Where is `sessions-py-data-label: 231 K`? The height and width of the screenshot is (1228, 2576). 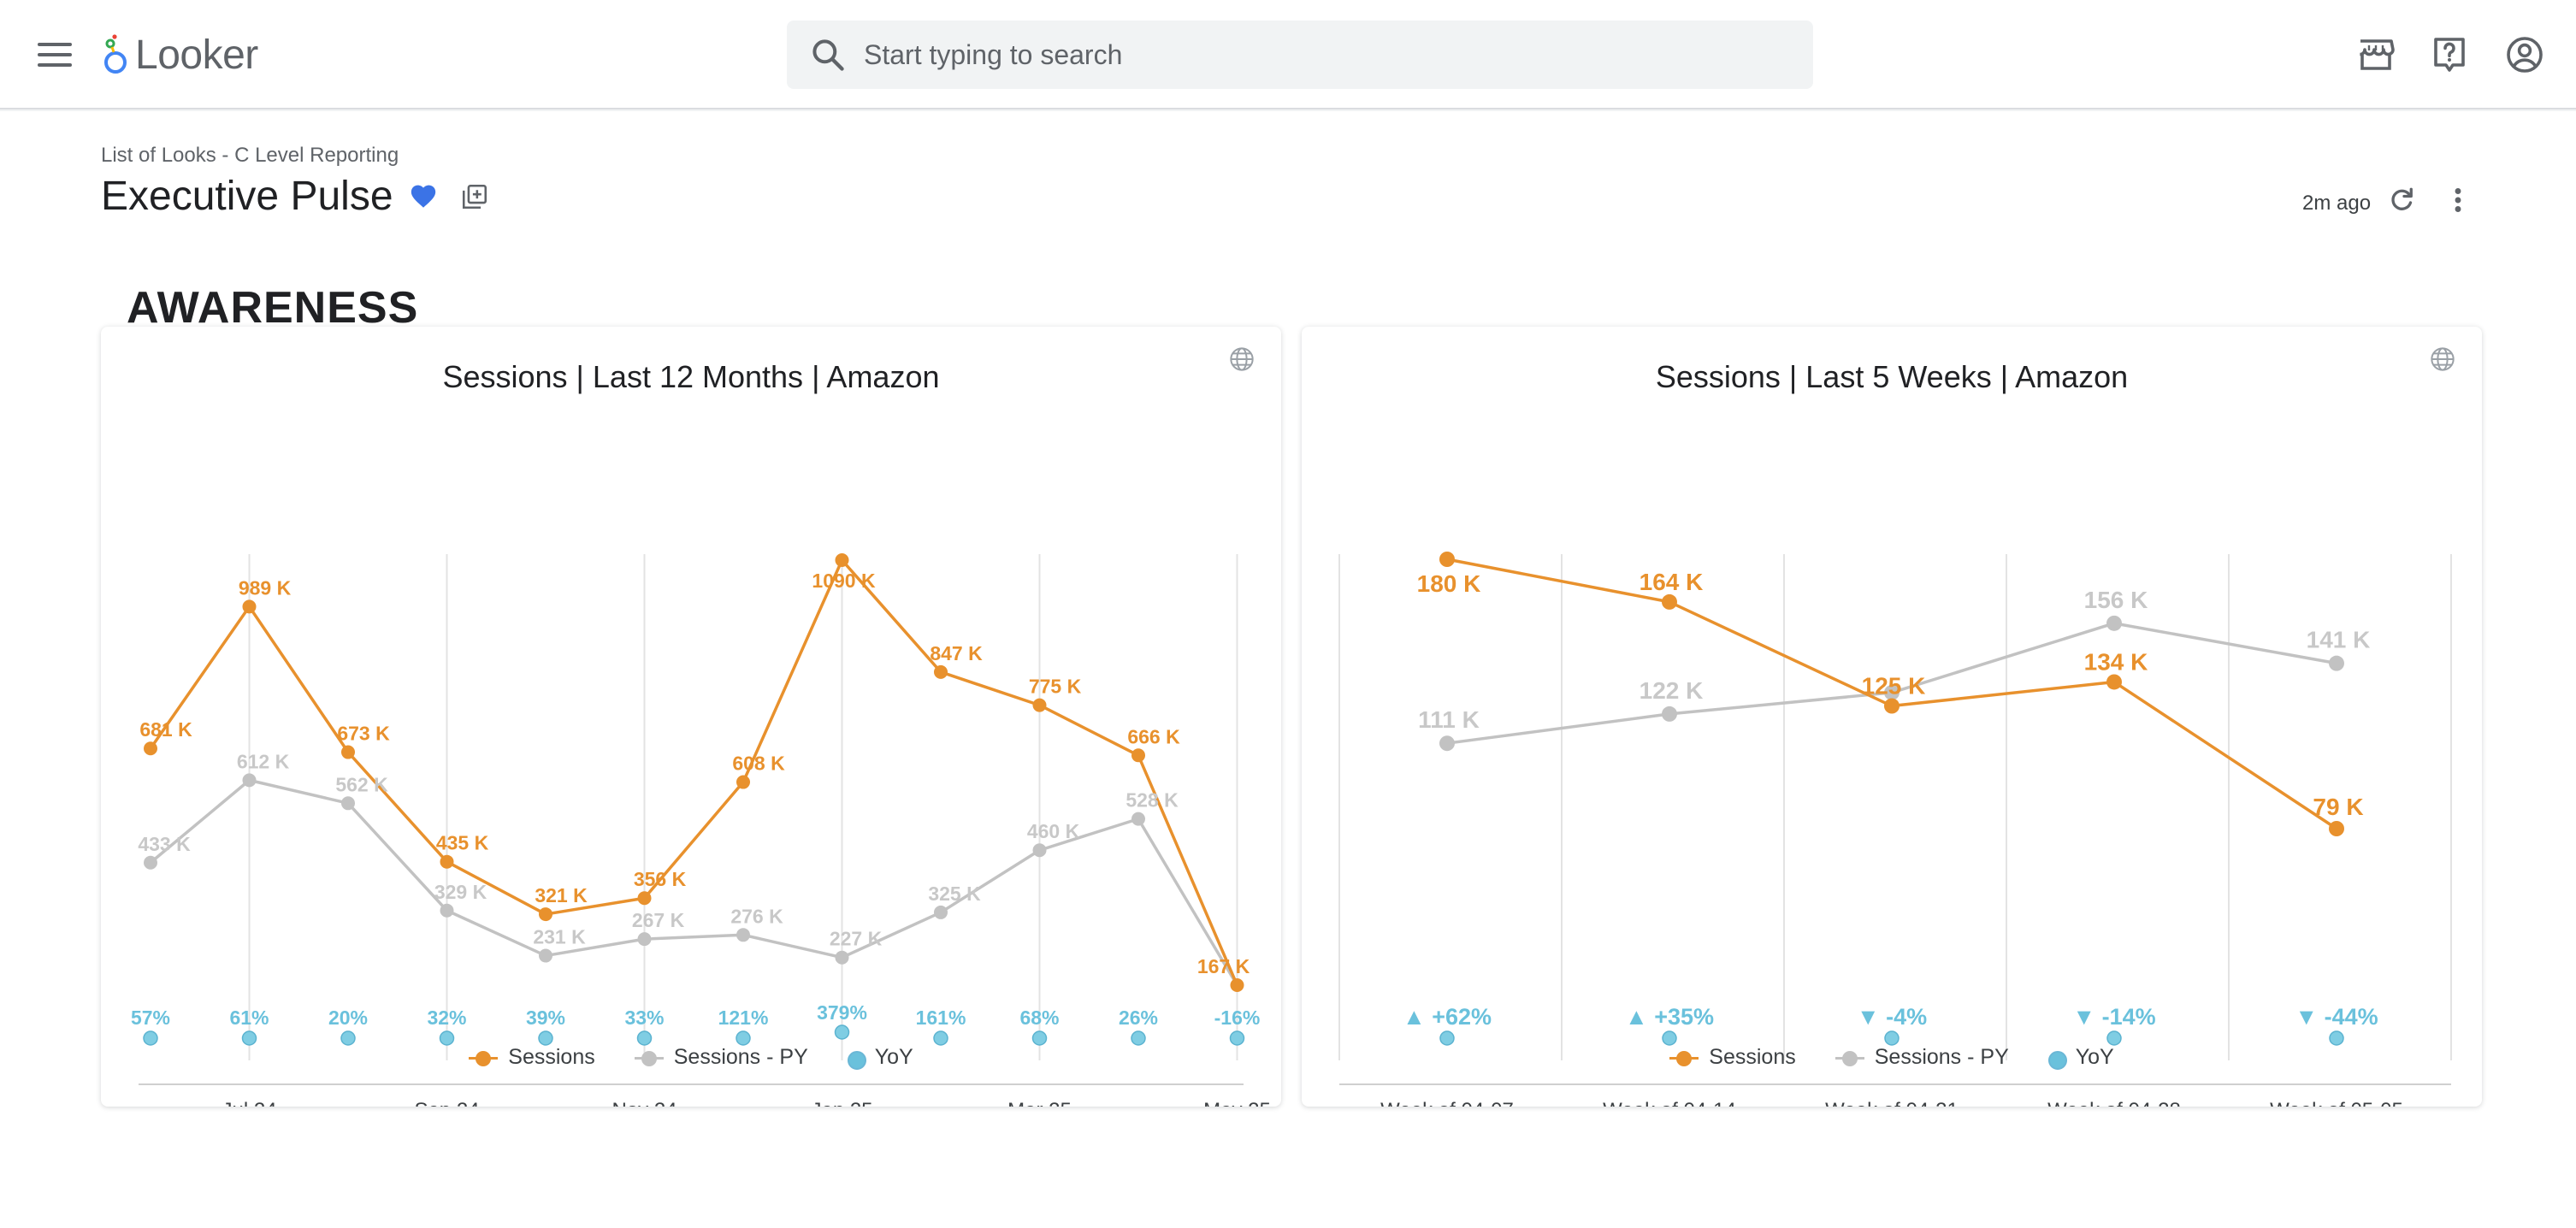
sessions-py-data-label: 231 K is located at coordinates (559, 937).